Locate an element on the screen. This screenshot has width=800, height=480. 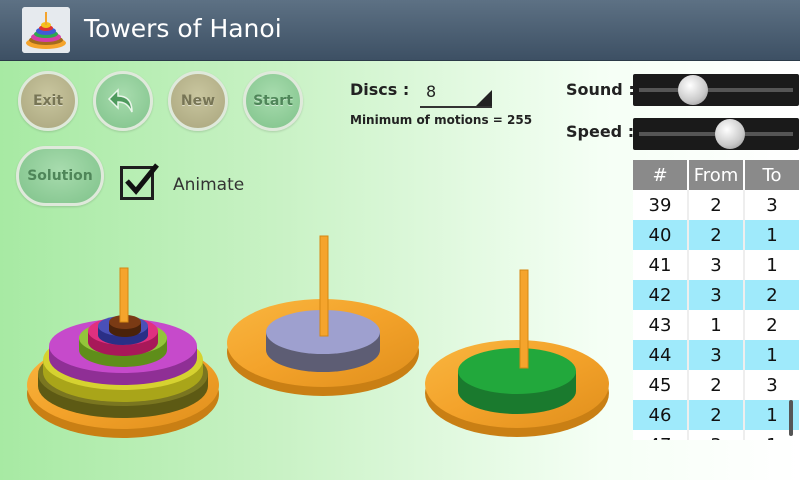
move-number-cell: 45 is located at coordinates (661, 385).